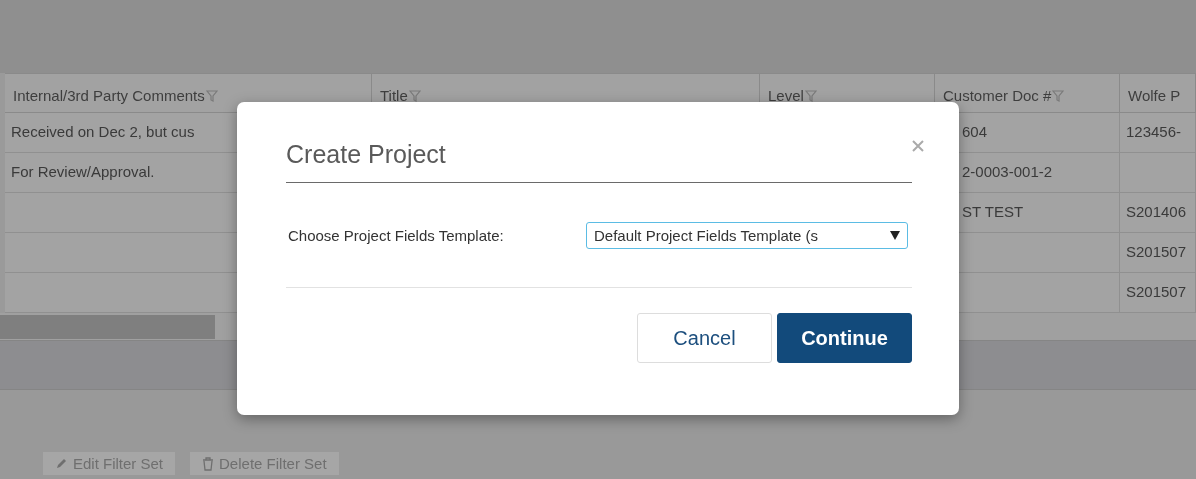 This screenshot has height=479, width=1196. I want to click on table-cell: S201406, so click(1158, 213).